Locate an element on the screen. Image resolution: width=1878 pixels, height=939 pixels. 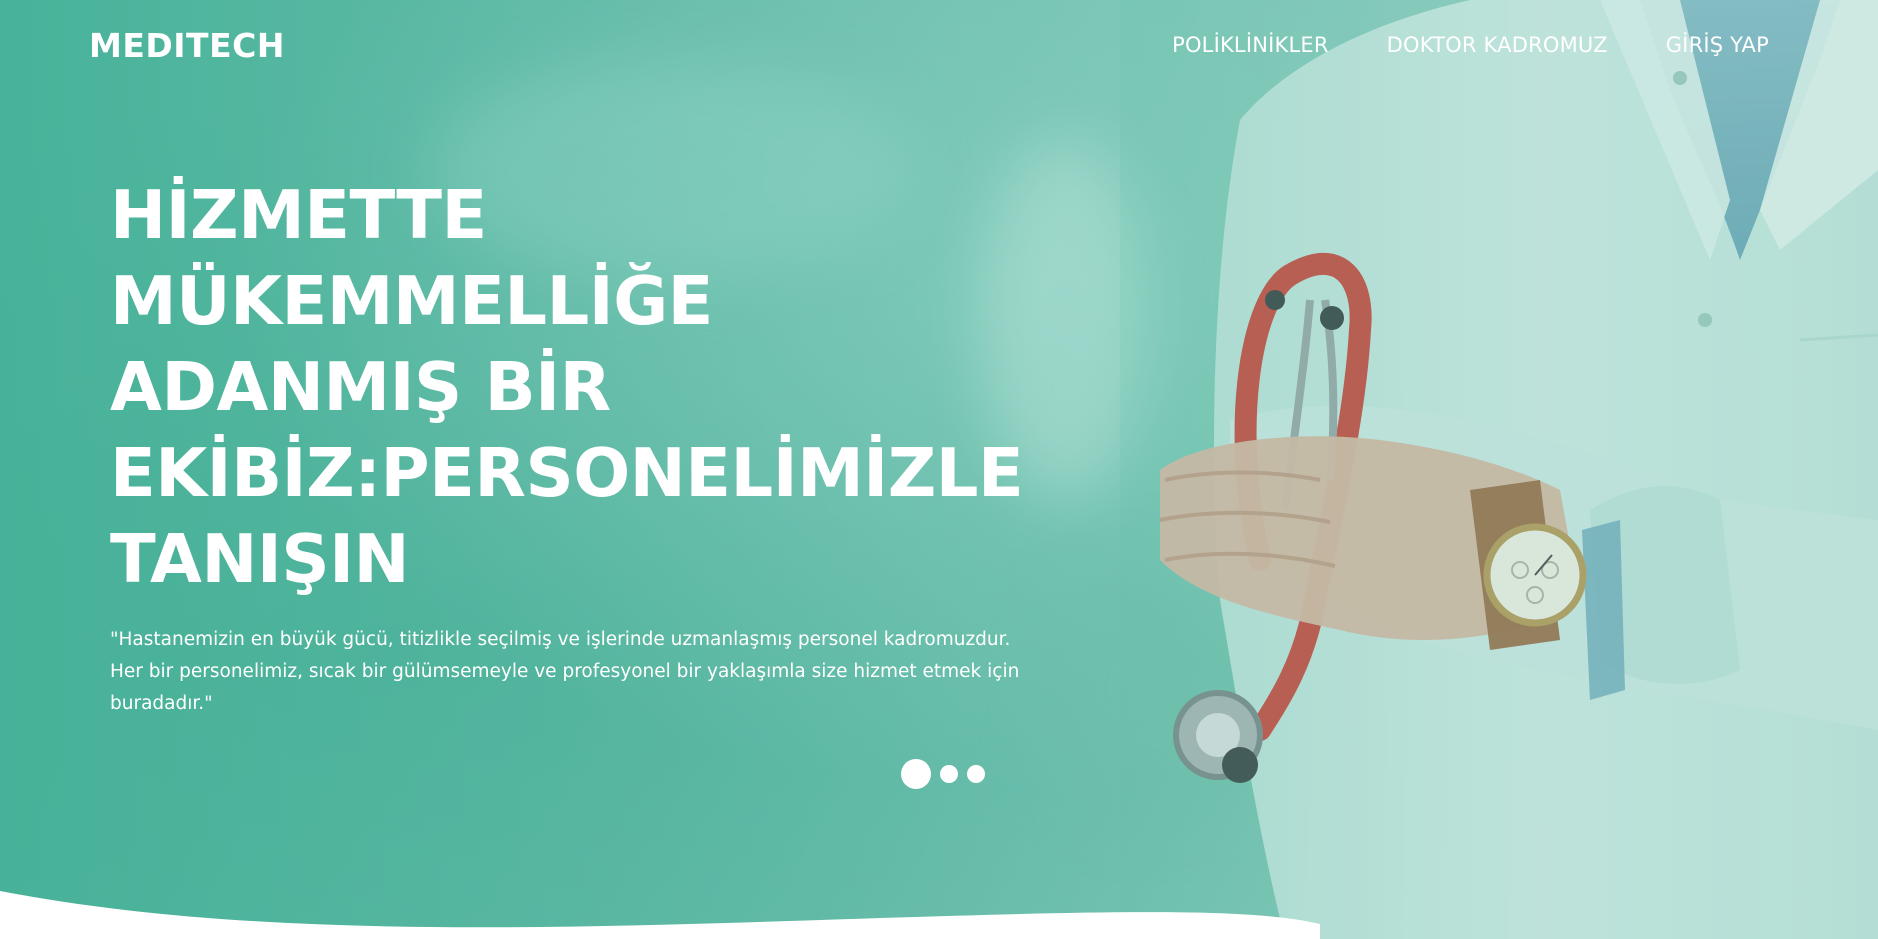
bottom-wave is located at coordinates (660, 915).